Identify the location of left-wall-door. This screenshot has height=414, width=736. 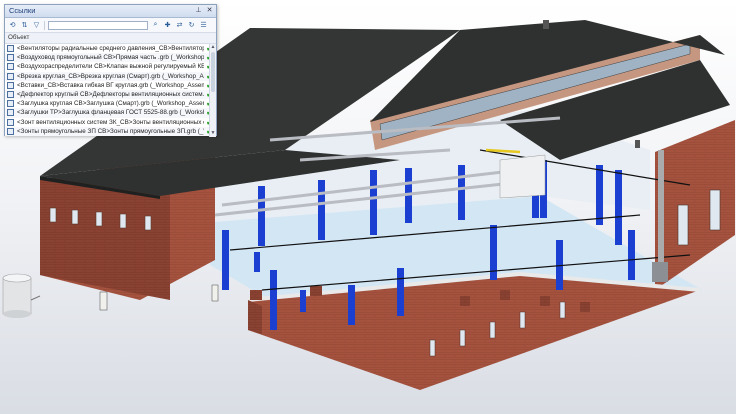
(103, 301).